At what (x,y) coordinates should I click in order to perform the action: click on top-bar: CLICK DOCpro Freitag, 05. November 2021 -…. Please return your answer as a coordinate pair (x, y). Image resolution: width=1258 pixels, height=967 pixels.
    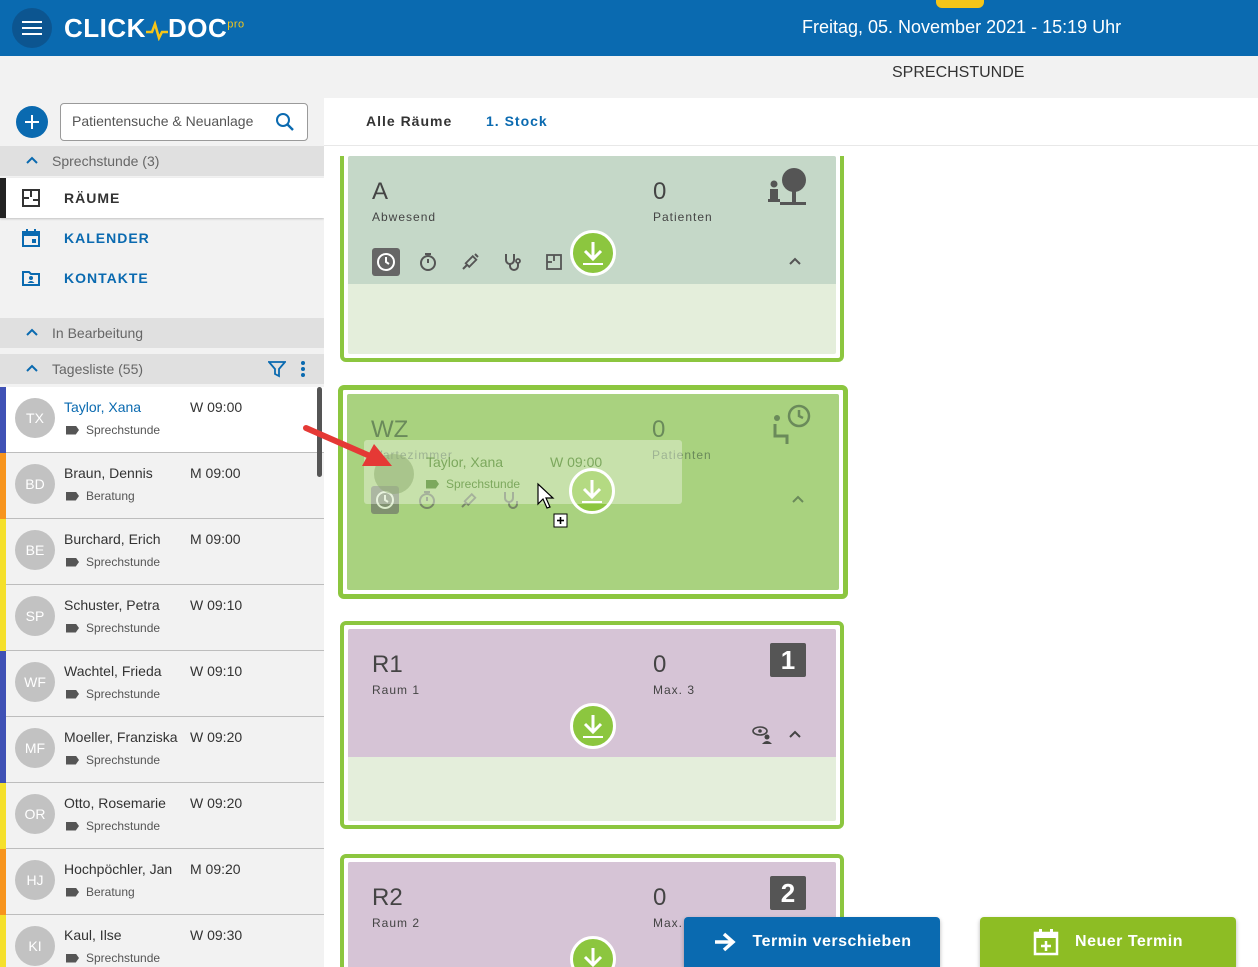
    Looking at the image, I should click on (629, 28).